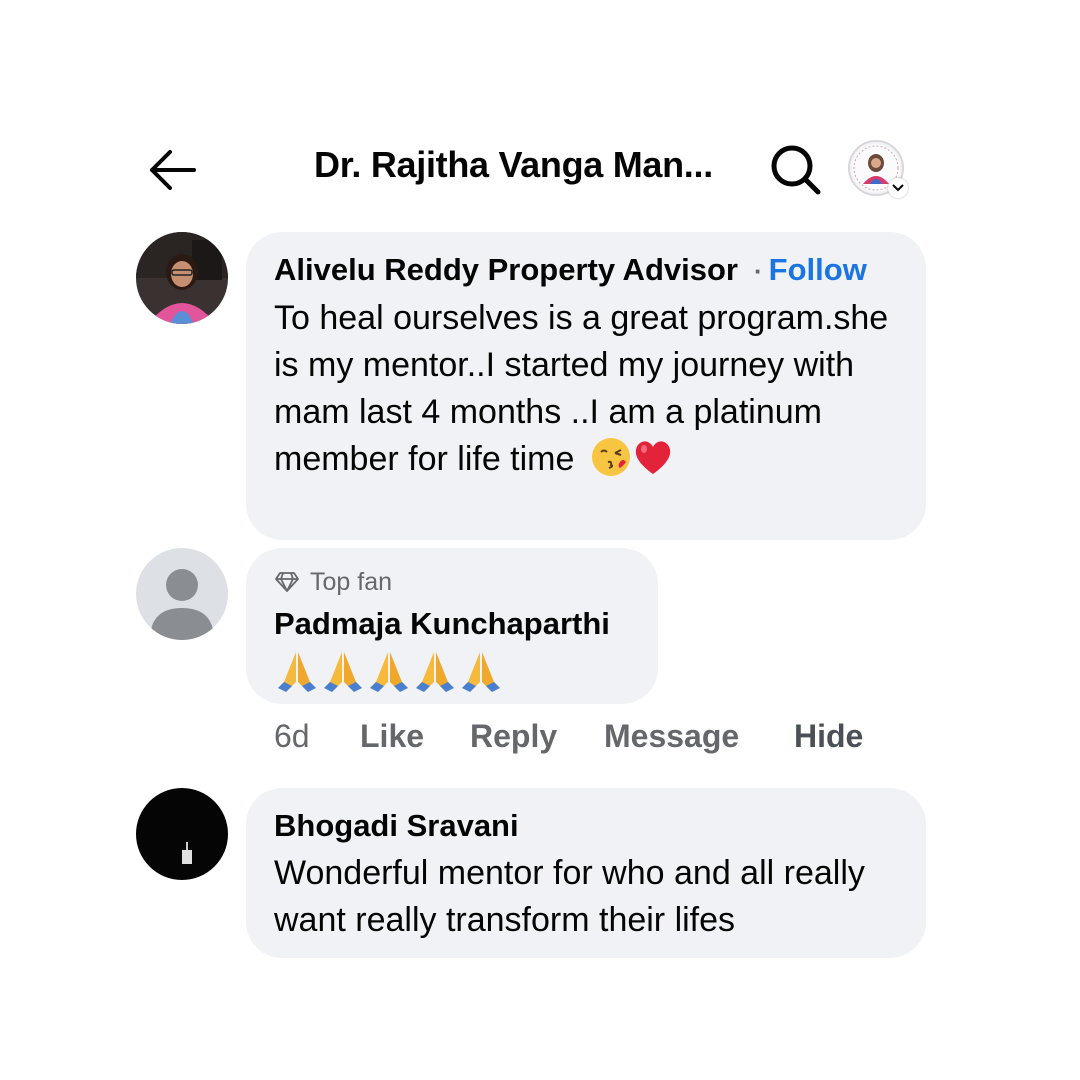 The width and height of the screenshot is (1080, 1080). I want to click on message-button: Message, so click(671, 736).